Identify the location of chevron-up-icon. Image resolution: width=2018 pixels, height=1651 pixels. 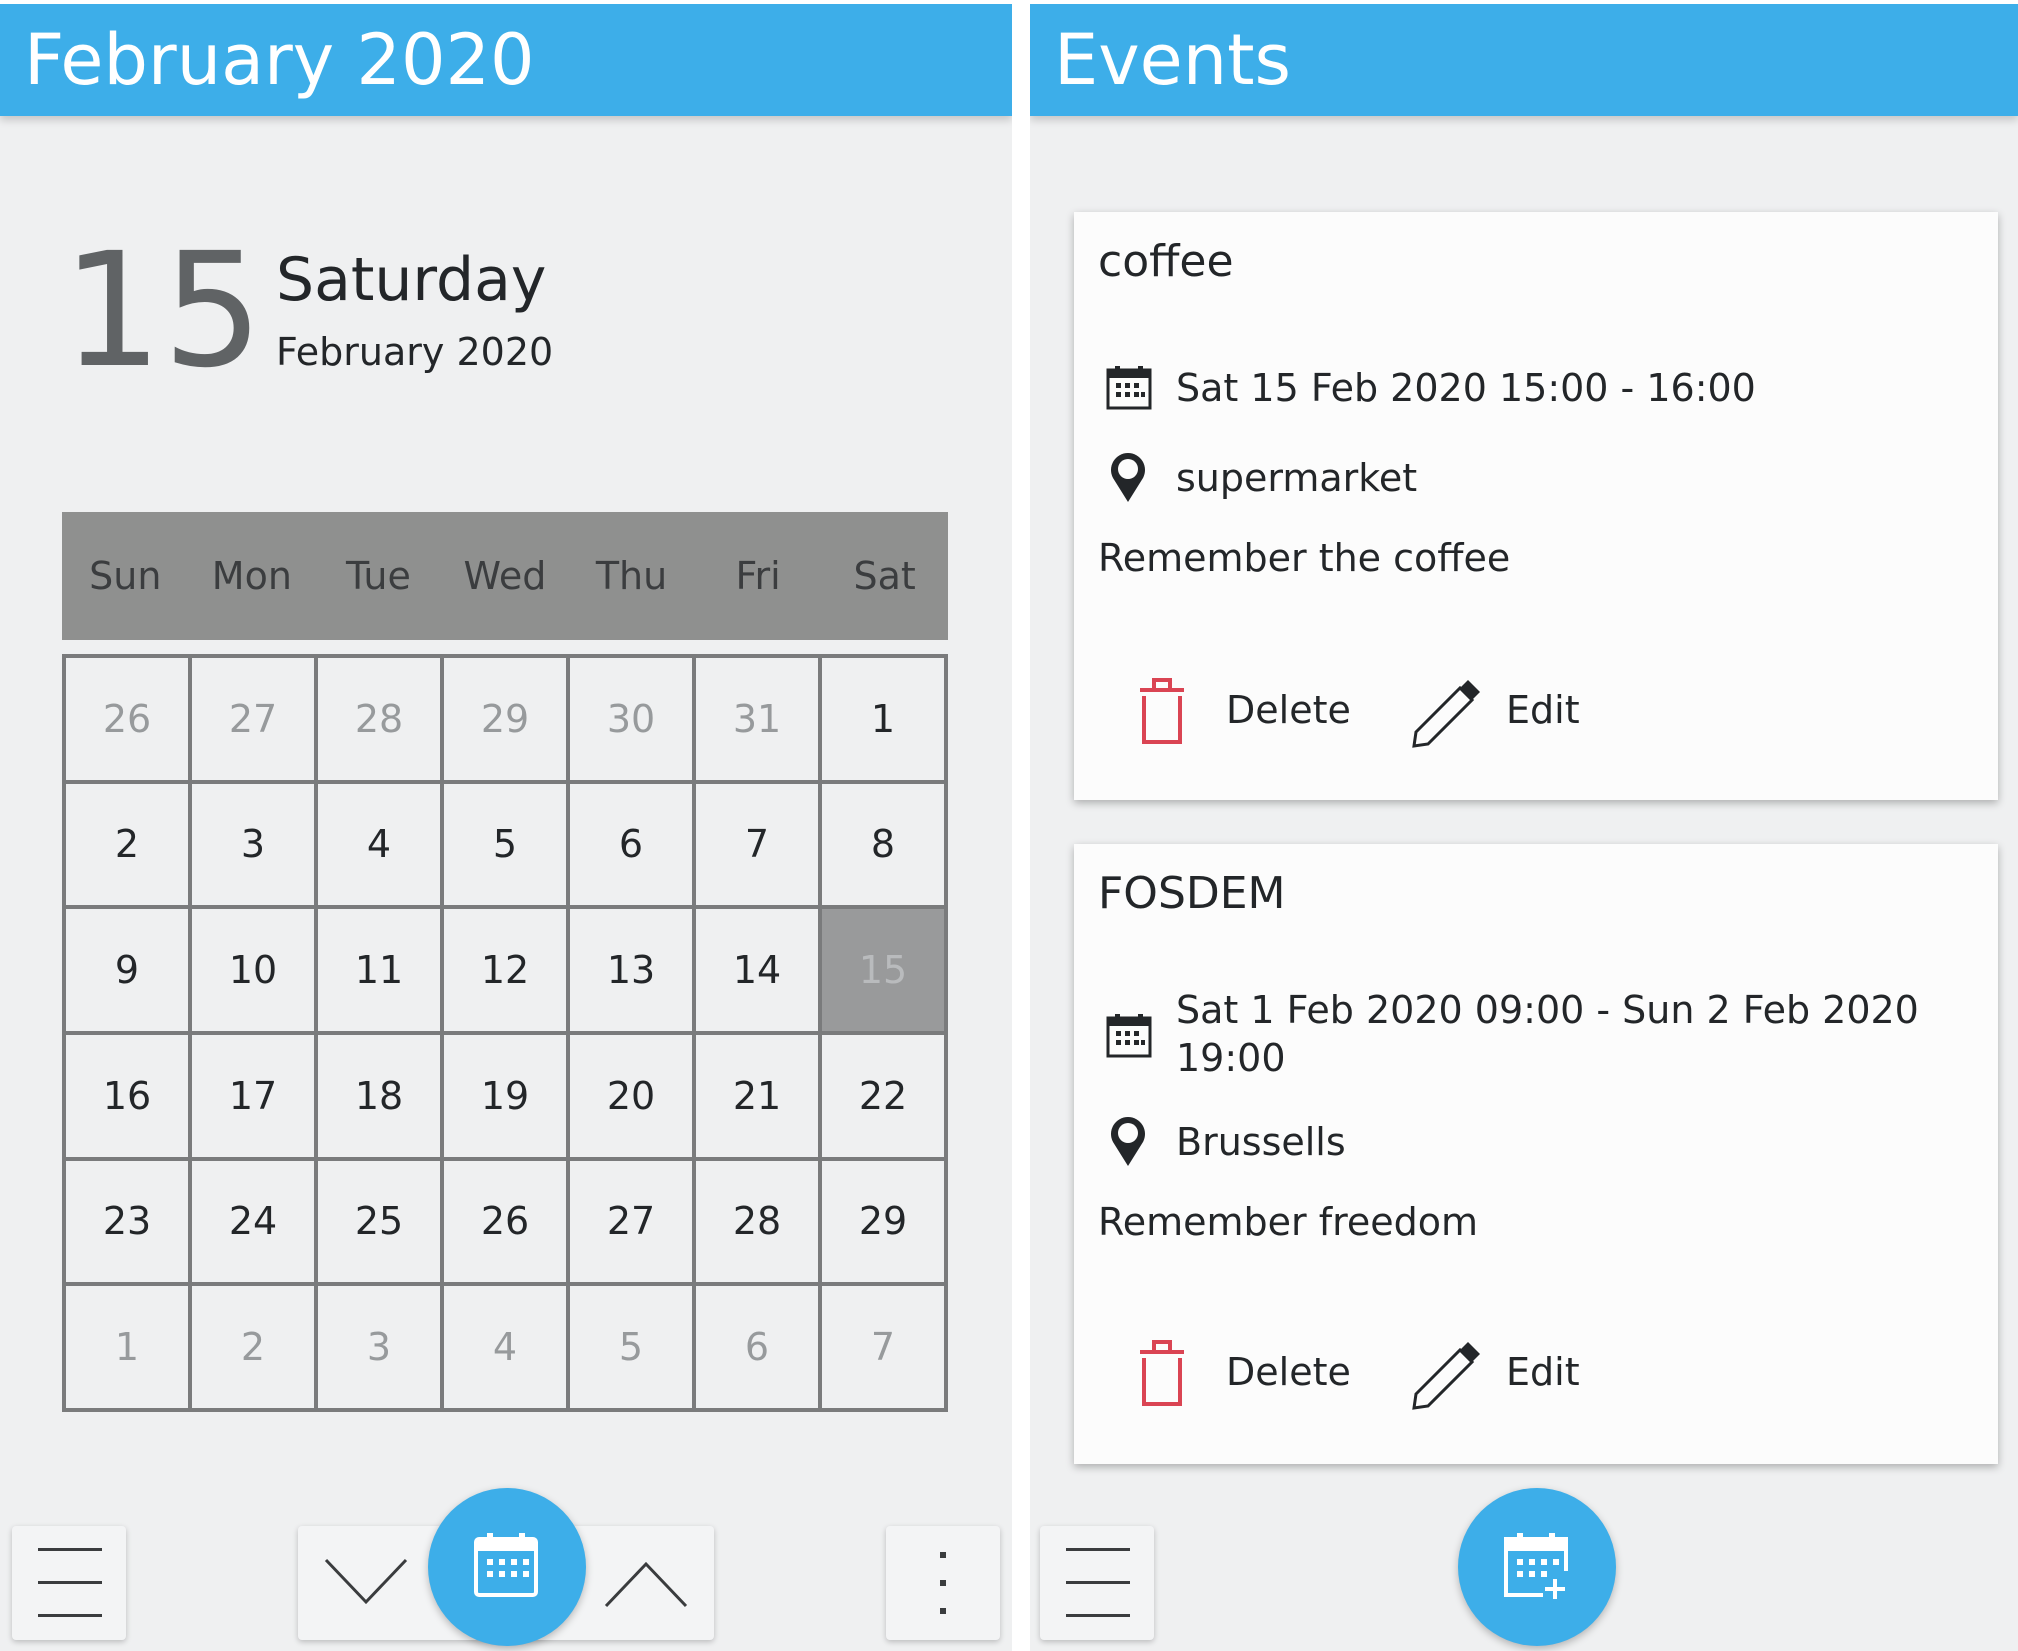
(646, 1584).